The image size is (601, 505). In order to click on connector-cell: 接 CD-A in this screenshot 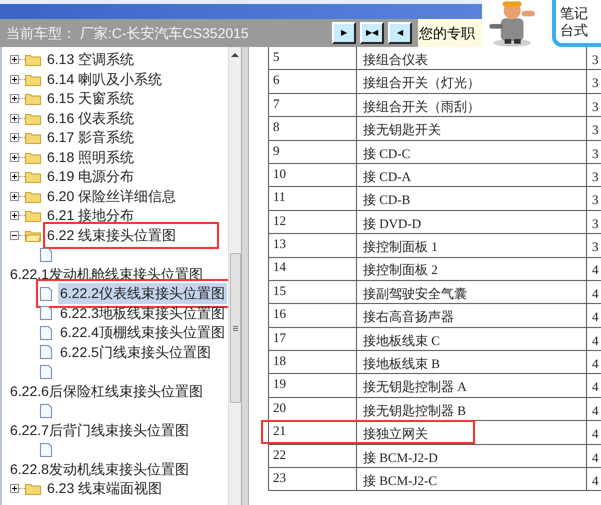, I will do `click(471, 175)`.